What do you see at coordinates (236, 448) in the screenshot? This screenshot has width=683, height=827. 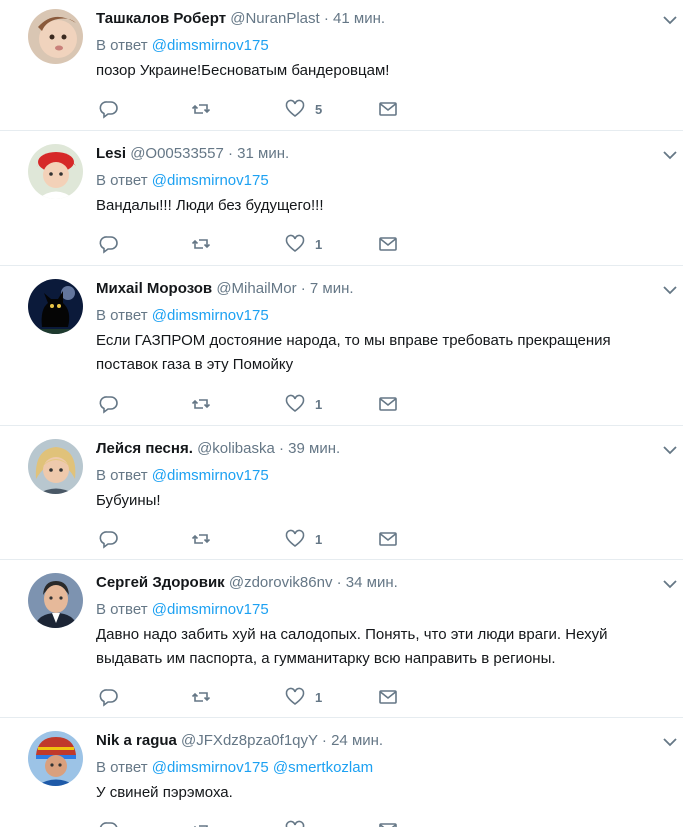 I see `author-handle: @kolibaska` at bounding box center [236, 448].